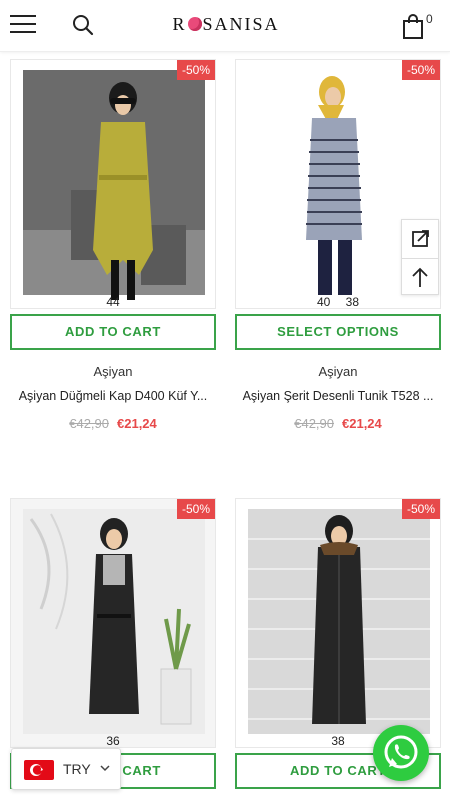 This screenshot has width=450, height=800. Describe the element at coordinates (105, 768) in the screenshot. I see `chevron-down-icon` at that location.